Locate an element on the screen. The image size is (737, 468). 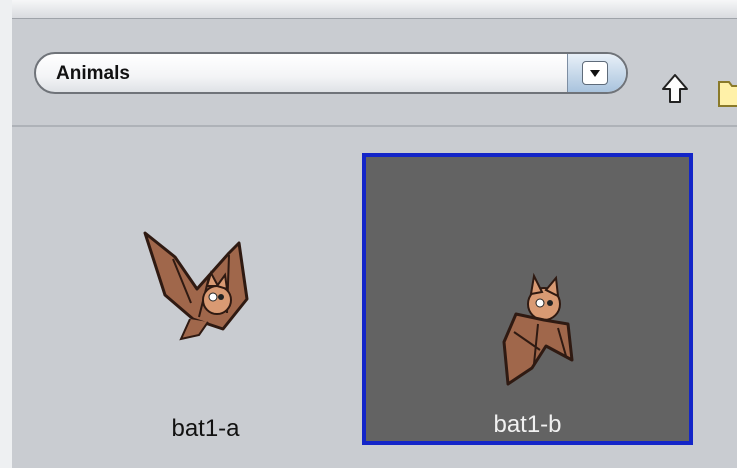
chevron-down-icon is located at coordinates (595, 73).